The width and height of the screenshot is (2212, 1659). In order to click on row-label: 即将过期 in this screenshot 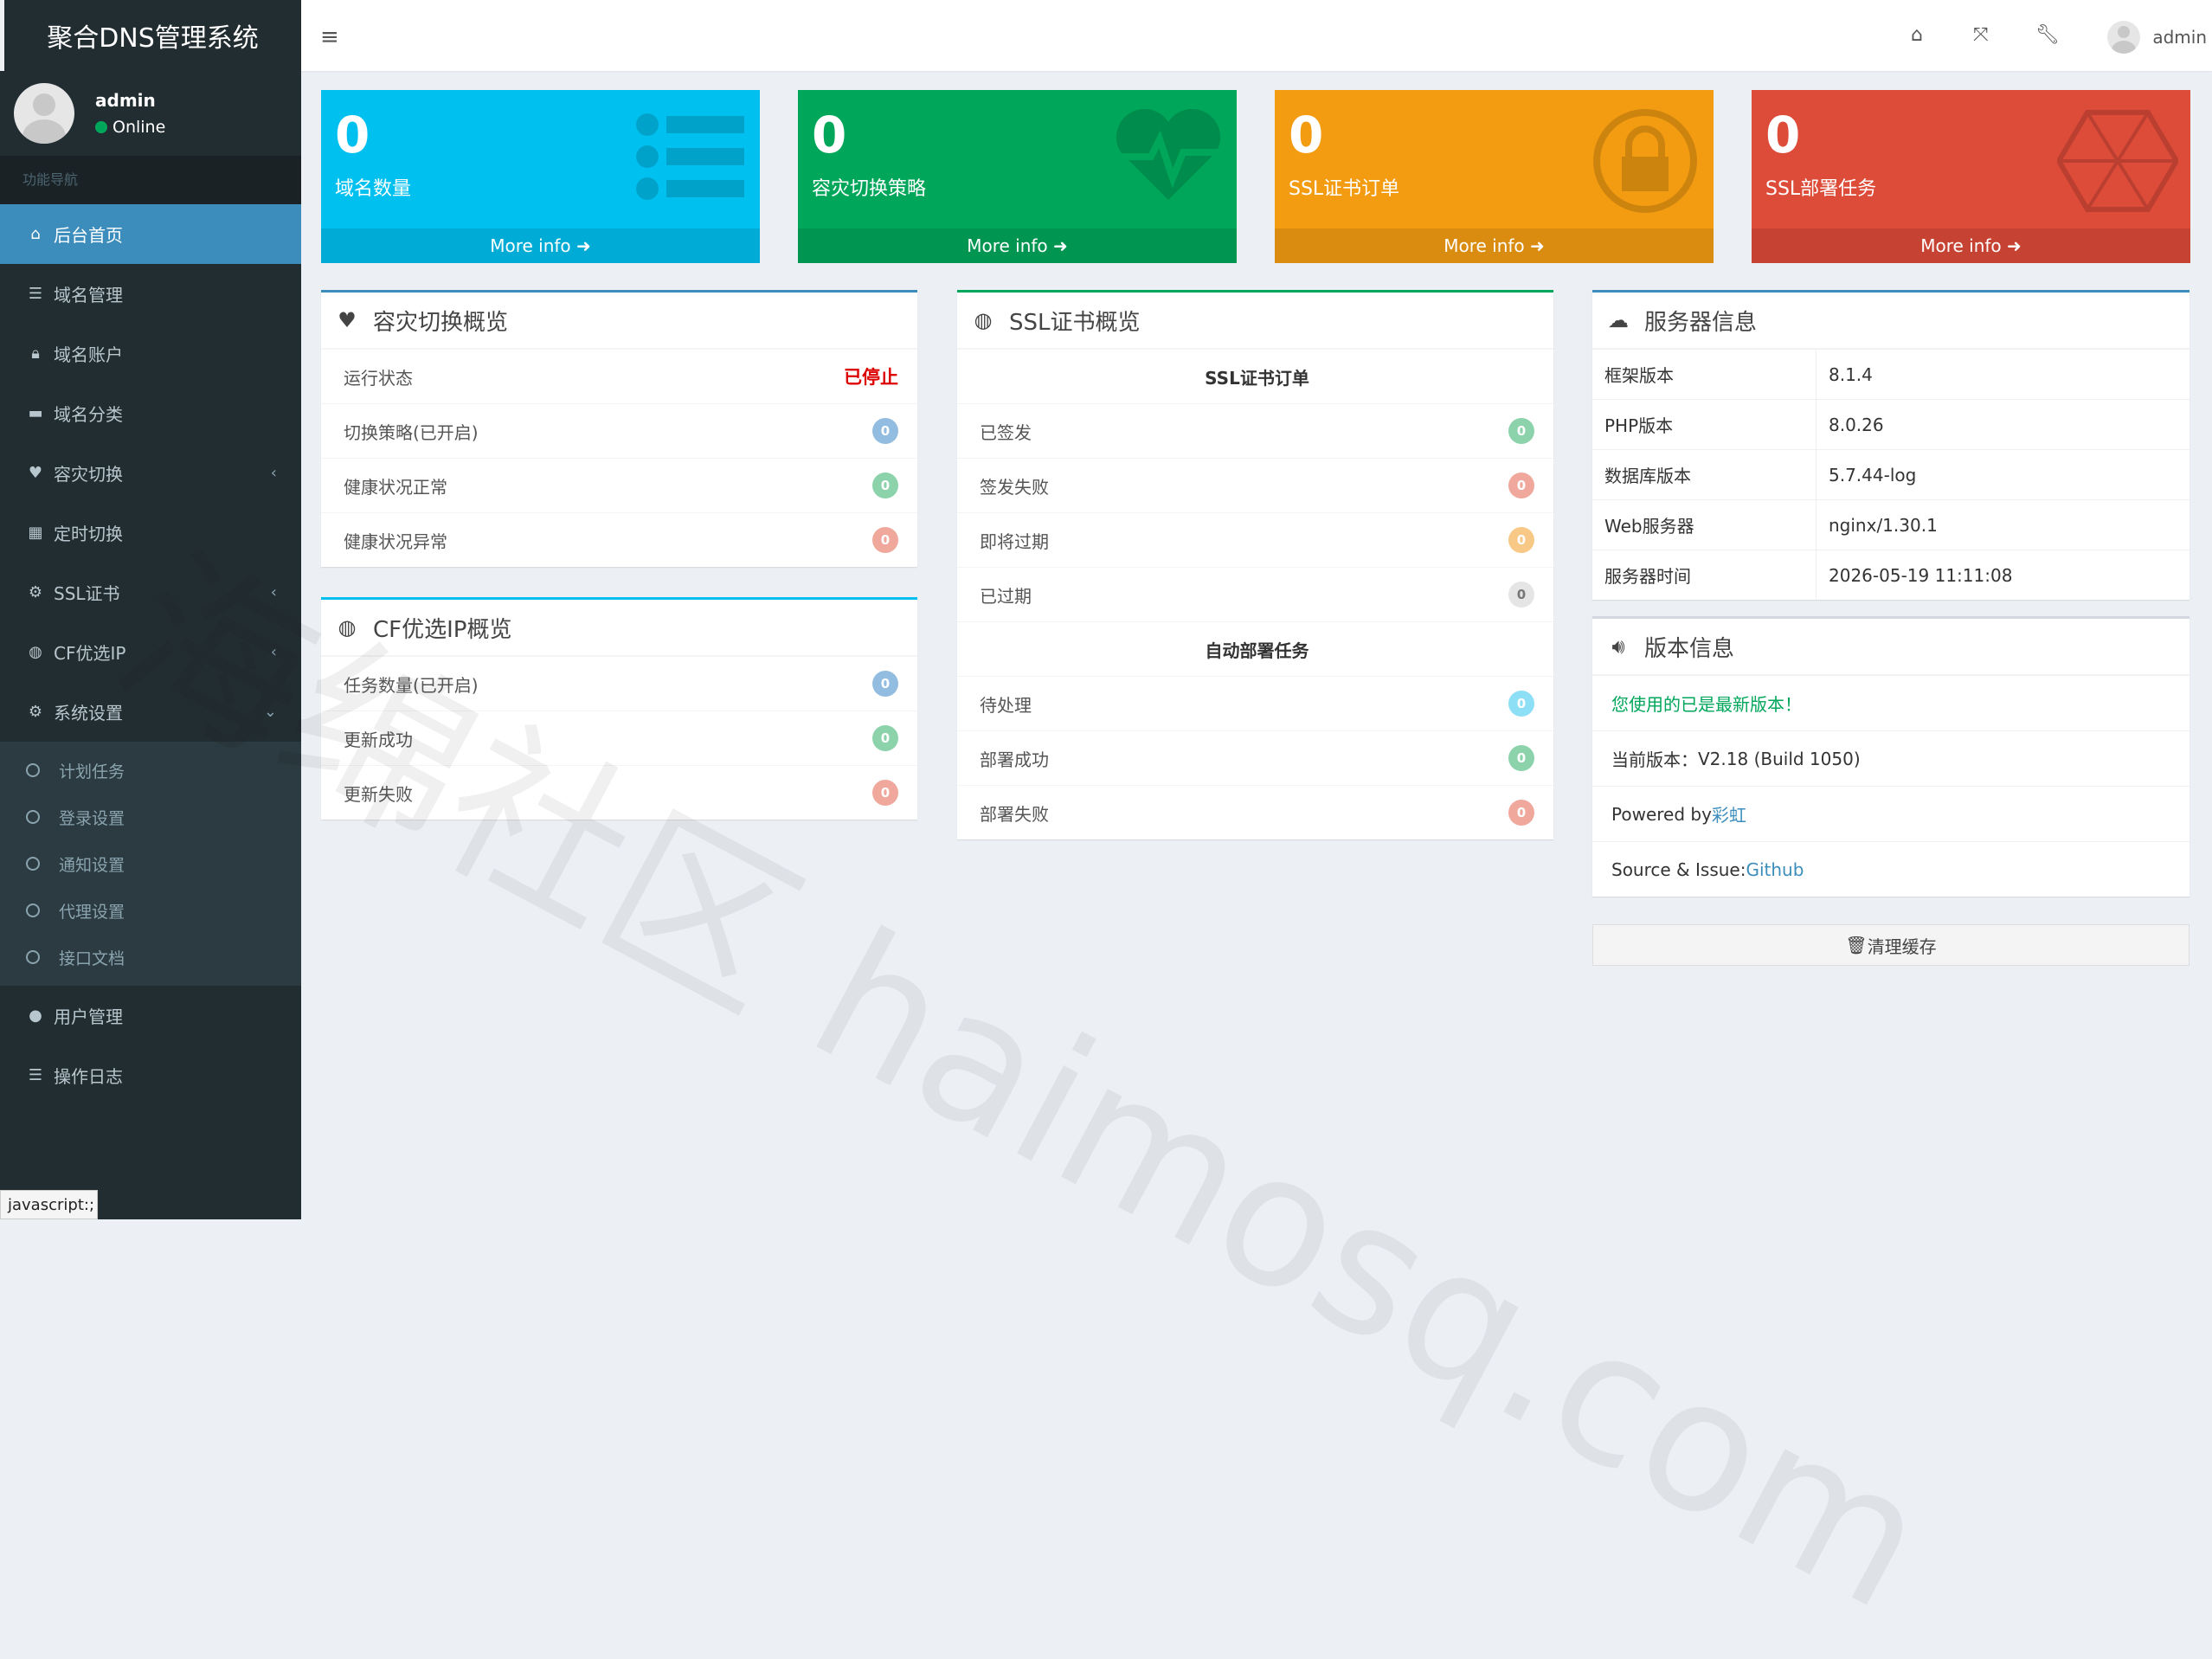, I will do `click(1014, 541)`.